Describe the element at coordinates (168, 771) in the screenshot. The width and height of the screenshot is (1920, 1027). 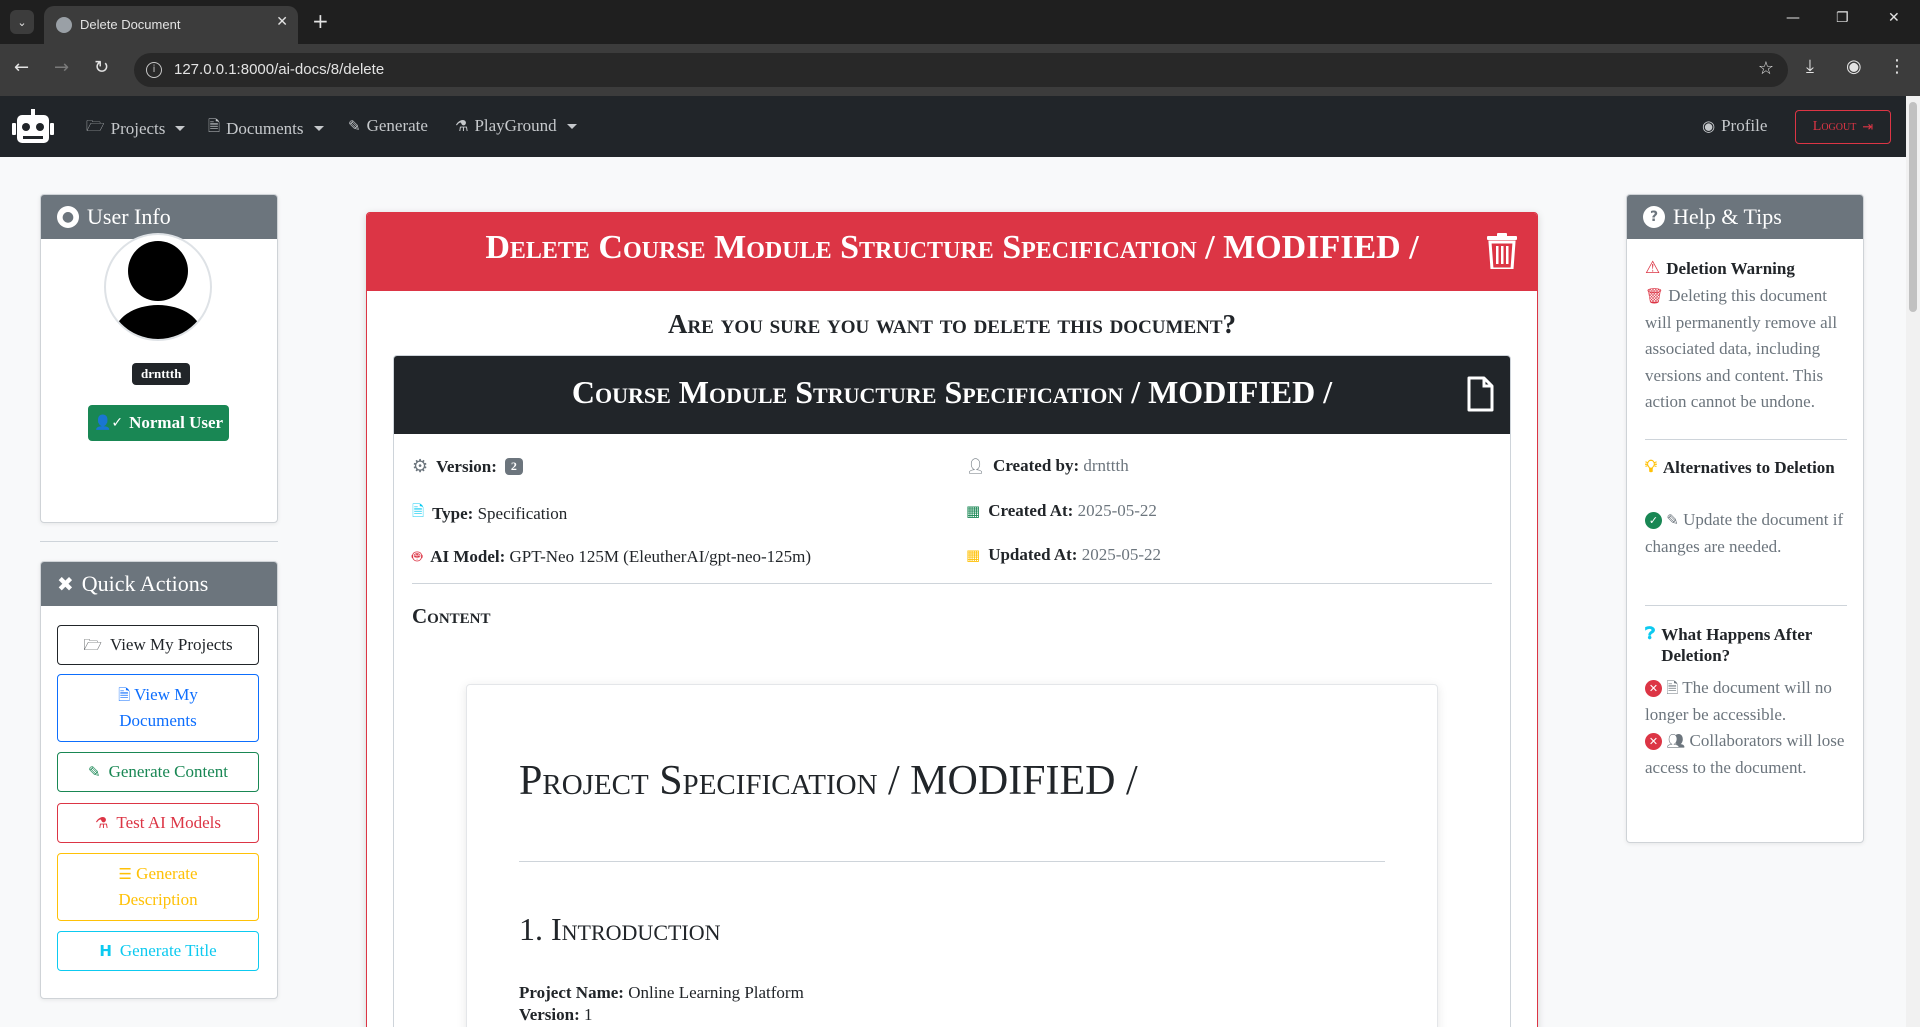
I see `generate-content-label: Generate Content` at that location.